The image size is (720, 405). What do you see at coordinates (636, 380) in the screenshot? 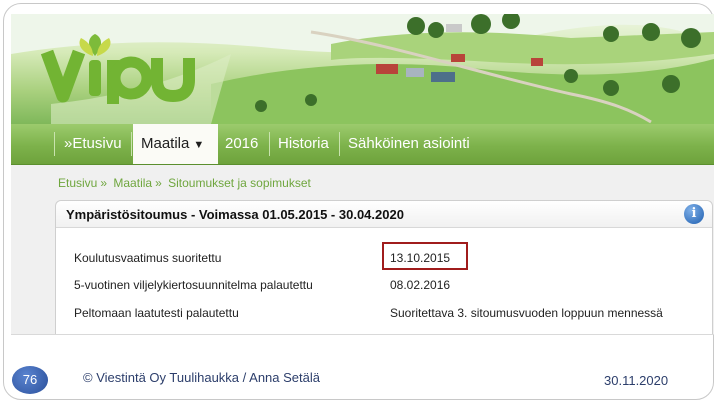
I see `footer-date: 30.11.2020` at bounding box center [636, 380].